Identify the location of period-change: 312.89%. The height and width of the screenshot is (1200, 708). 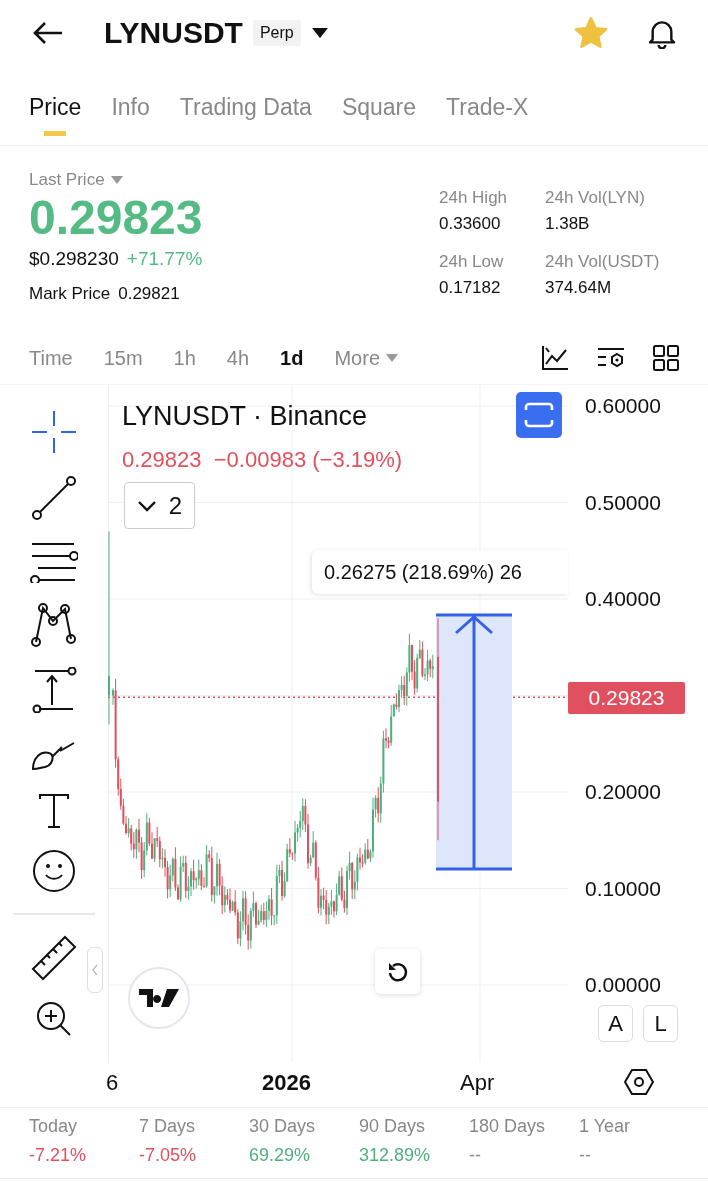
(395, 1155).